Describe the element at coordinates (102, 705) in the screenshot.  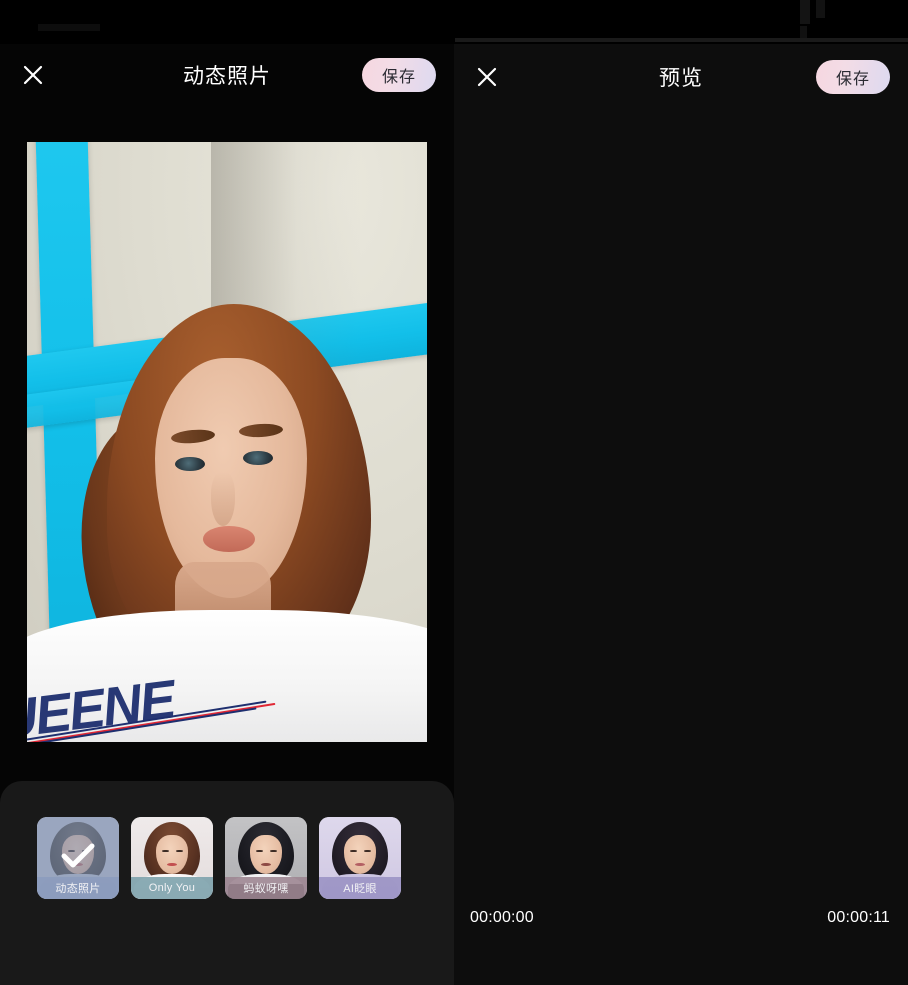
I see `photo-shirt-logo-text: UEENE` at that location.